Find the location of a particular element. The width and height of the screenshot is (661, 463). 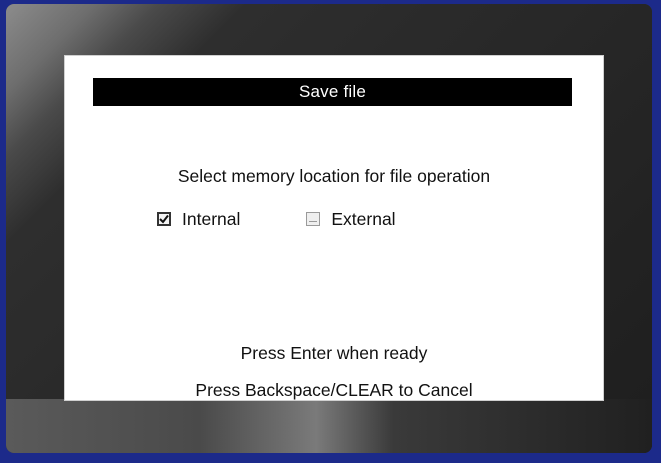

dialog-title: Save file is located at coordinates (332, 92).